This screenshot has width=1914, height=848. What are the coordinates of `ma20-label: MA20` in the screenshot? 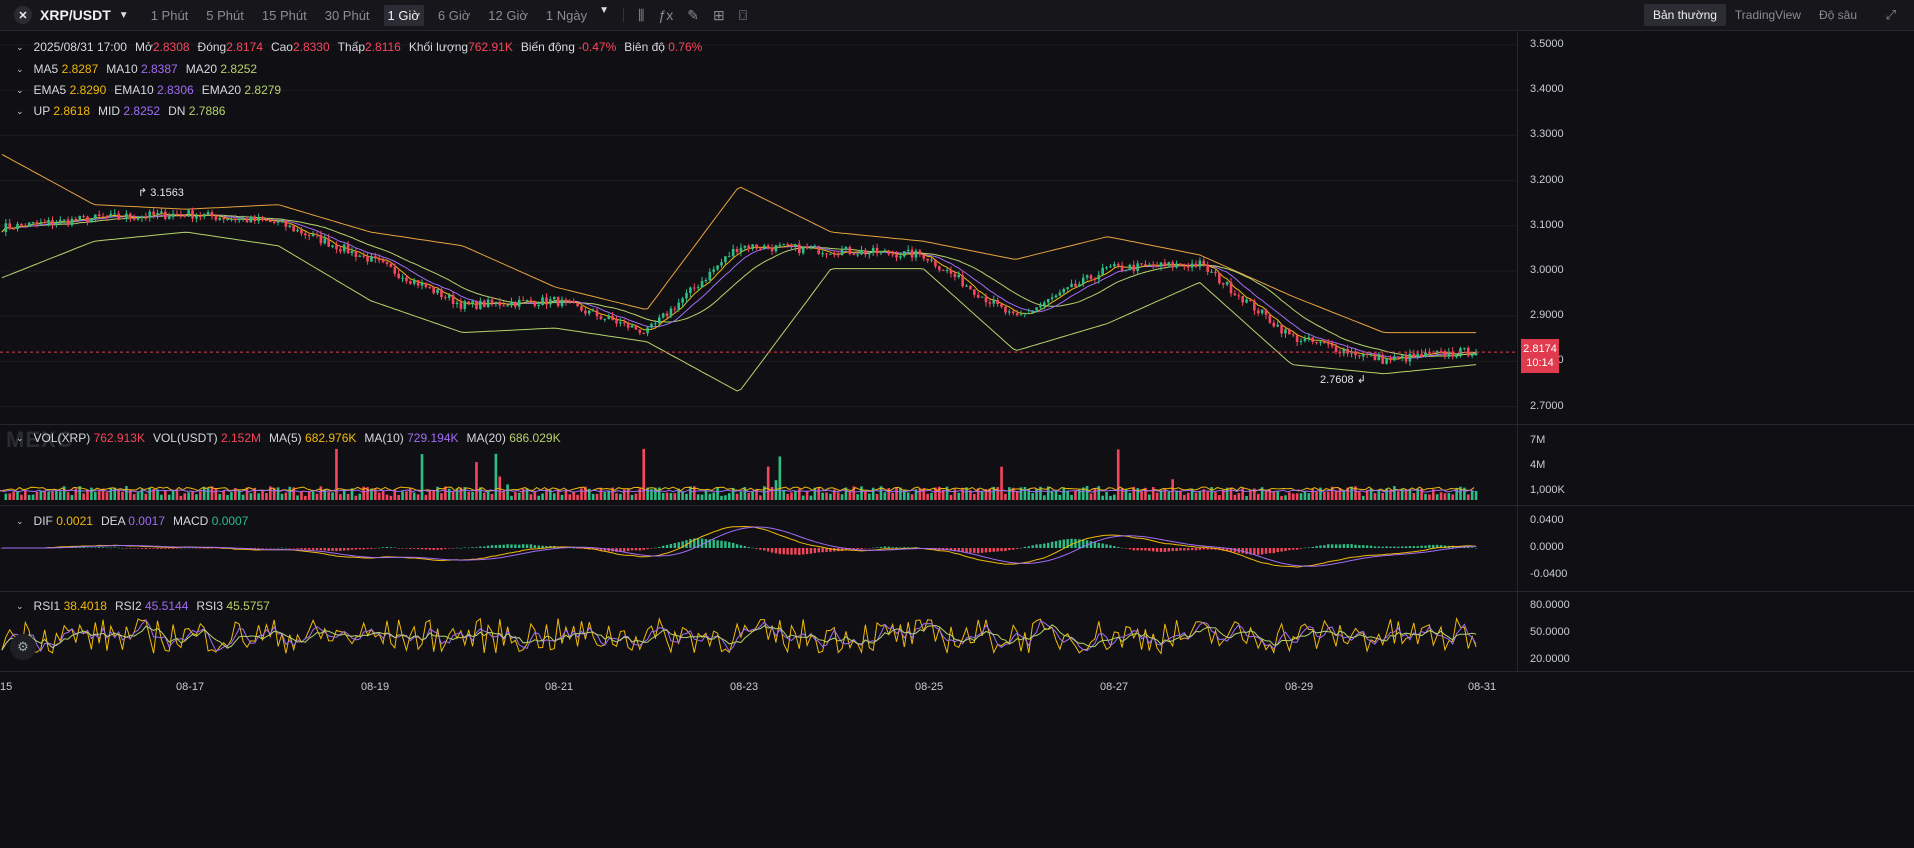 It's located at (201, 69).